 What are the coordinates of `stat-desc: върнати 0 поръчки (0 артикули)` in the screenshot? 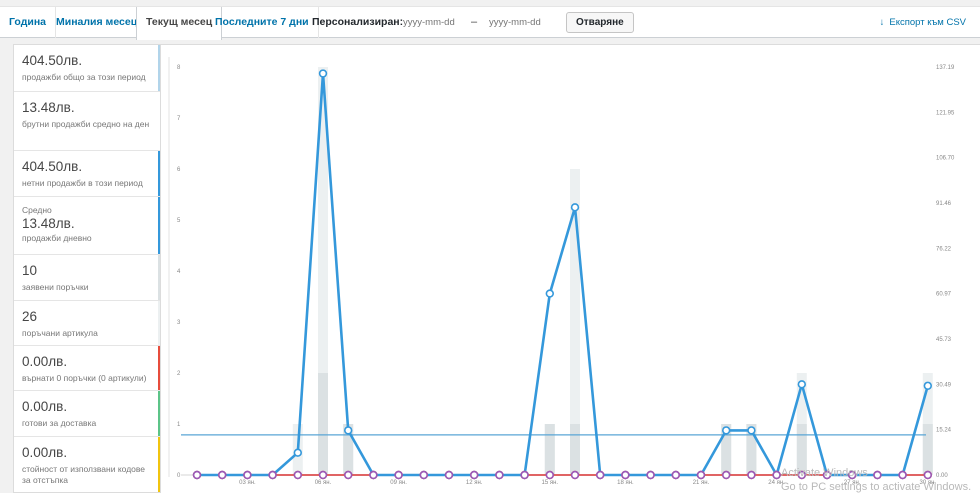 It's located at (84, 378).